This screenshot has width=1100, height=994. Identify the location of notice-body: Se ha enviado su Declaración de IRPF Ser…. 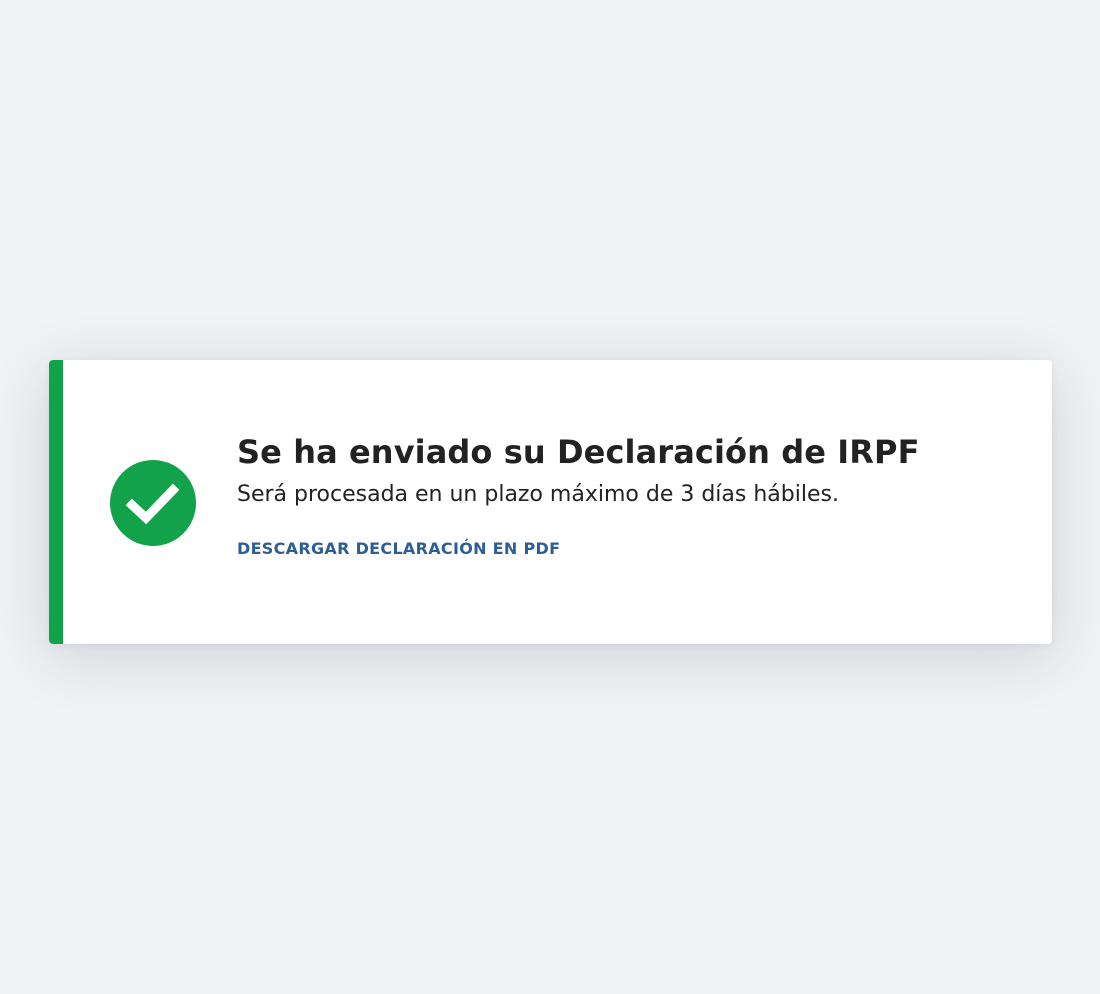
(624, 495).